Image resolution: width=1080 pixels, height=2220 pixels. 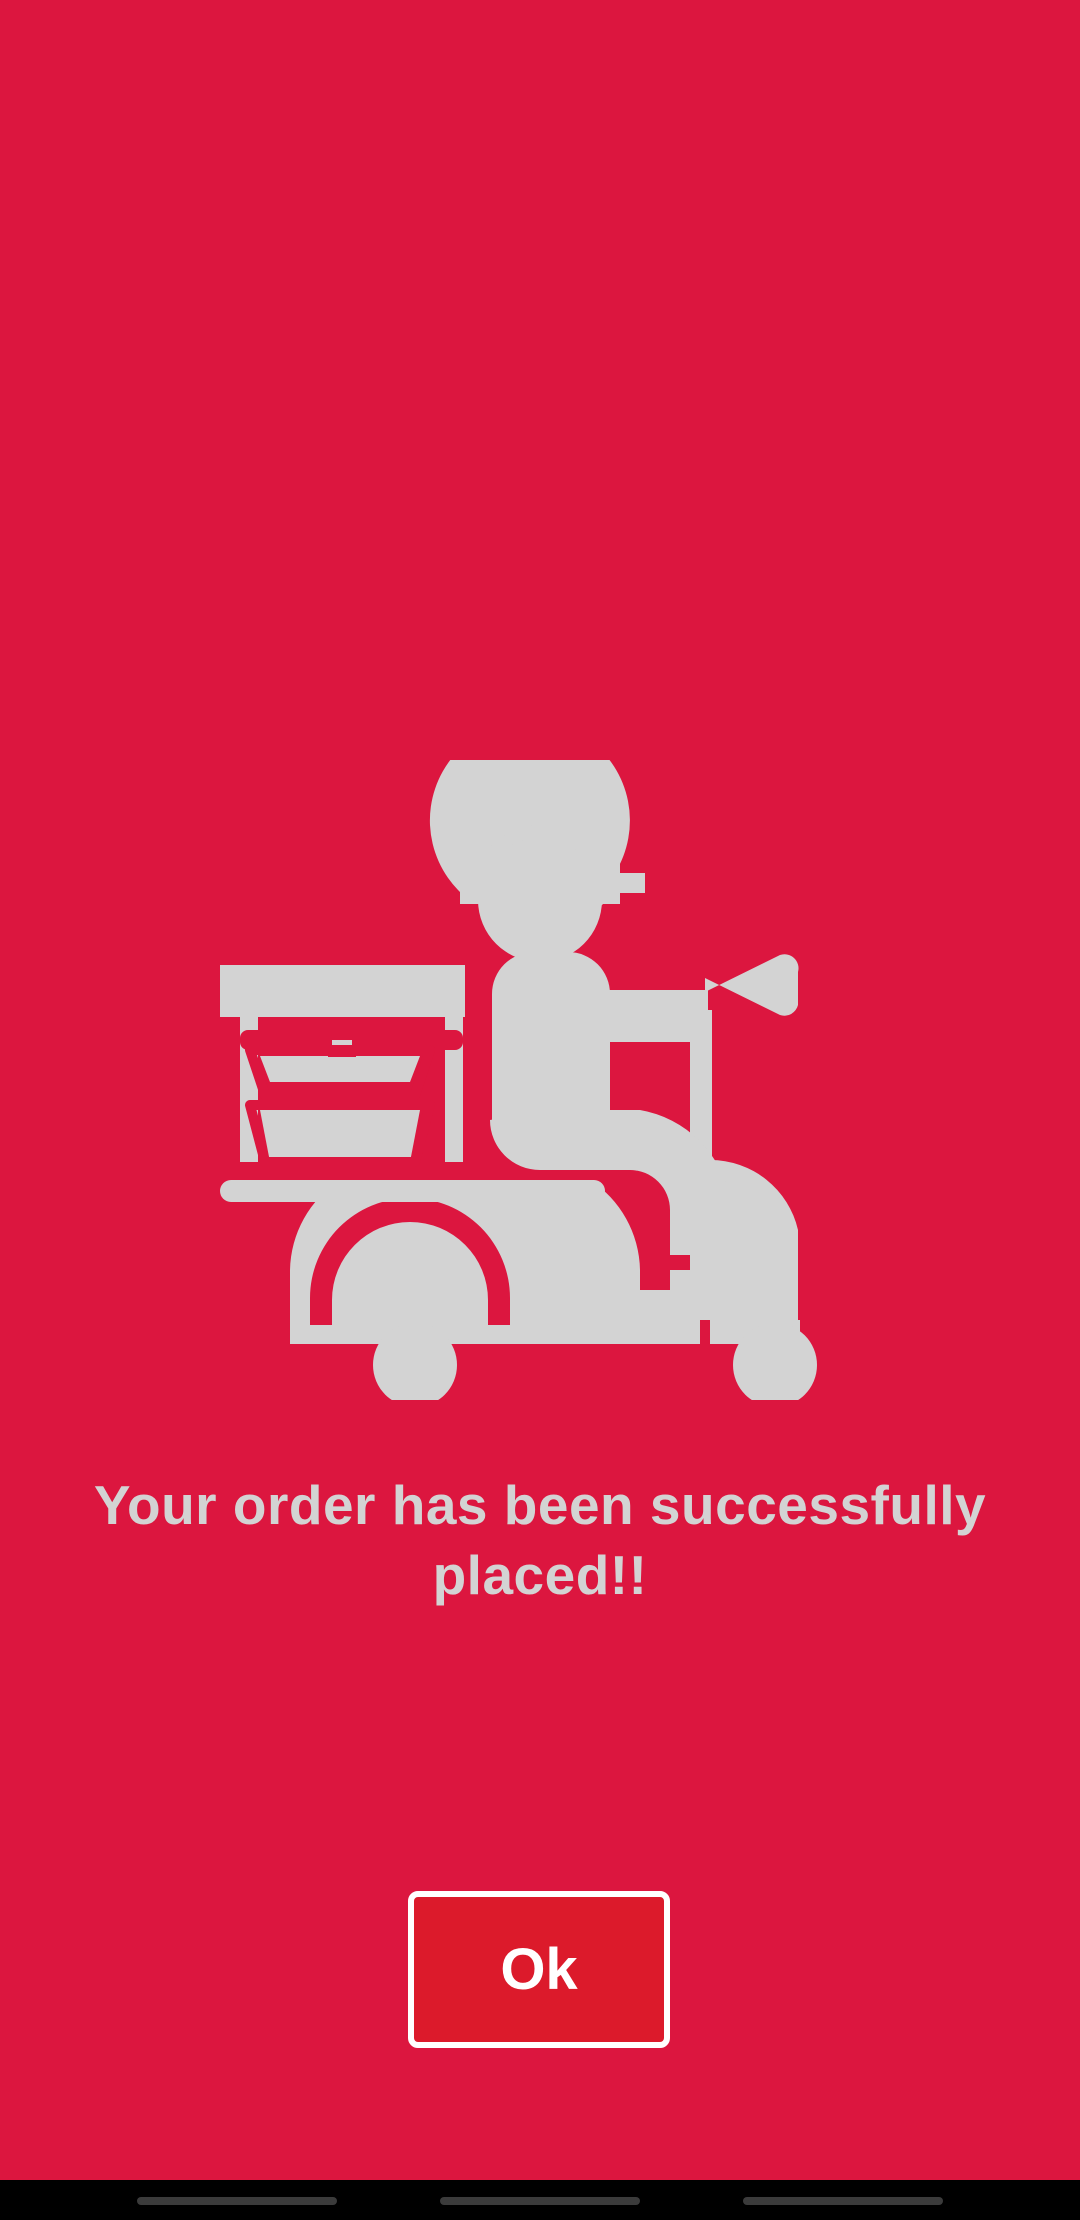 I want to click on nav-back-handle, so click(x=237, y=2201).